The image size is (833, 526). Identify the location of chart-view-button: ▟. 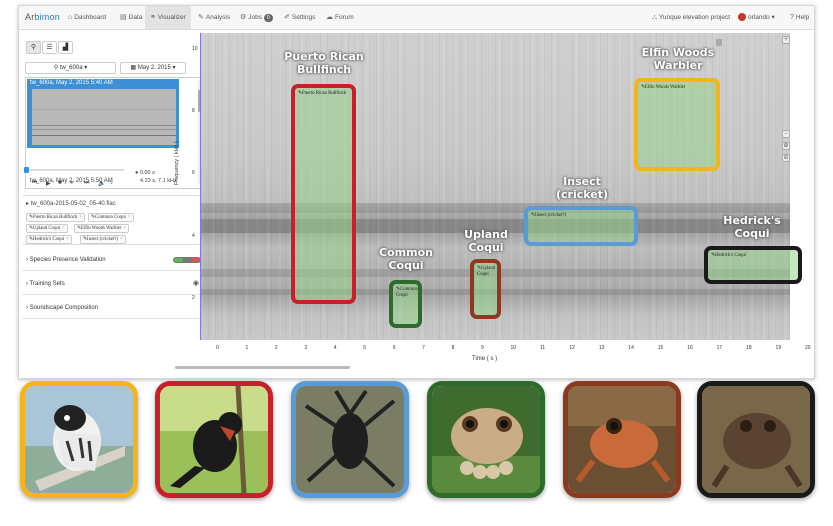
(65, 47).